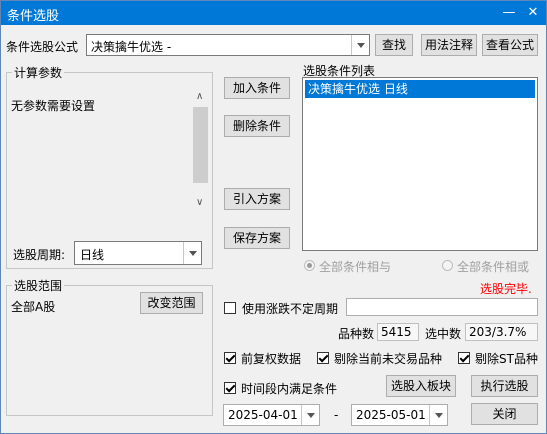 Image resolution: width=547 pixels, height=434 pixels. Describe the element at coordinates (509, 13) in the screenshot. I see `minimize-button: —` at that location.